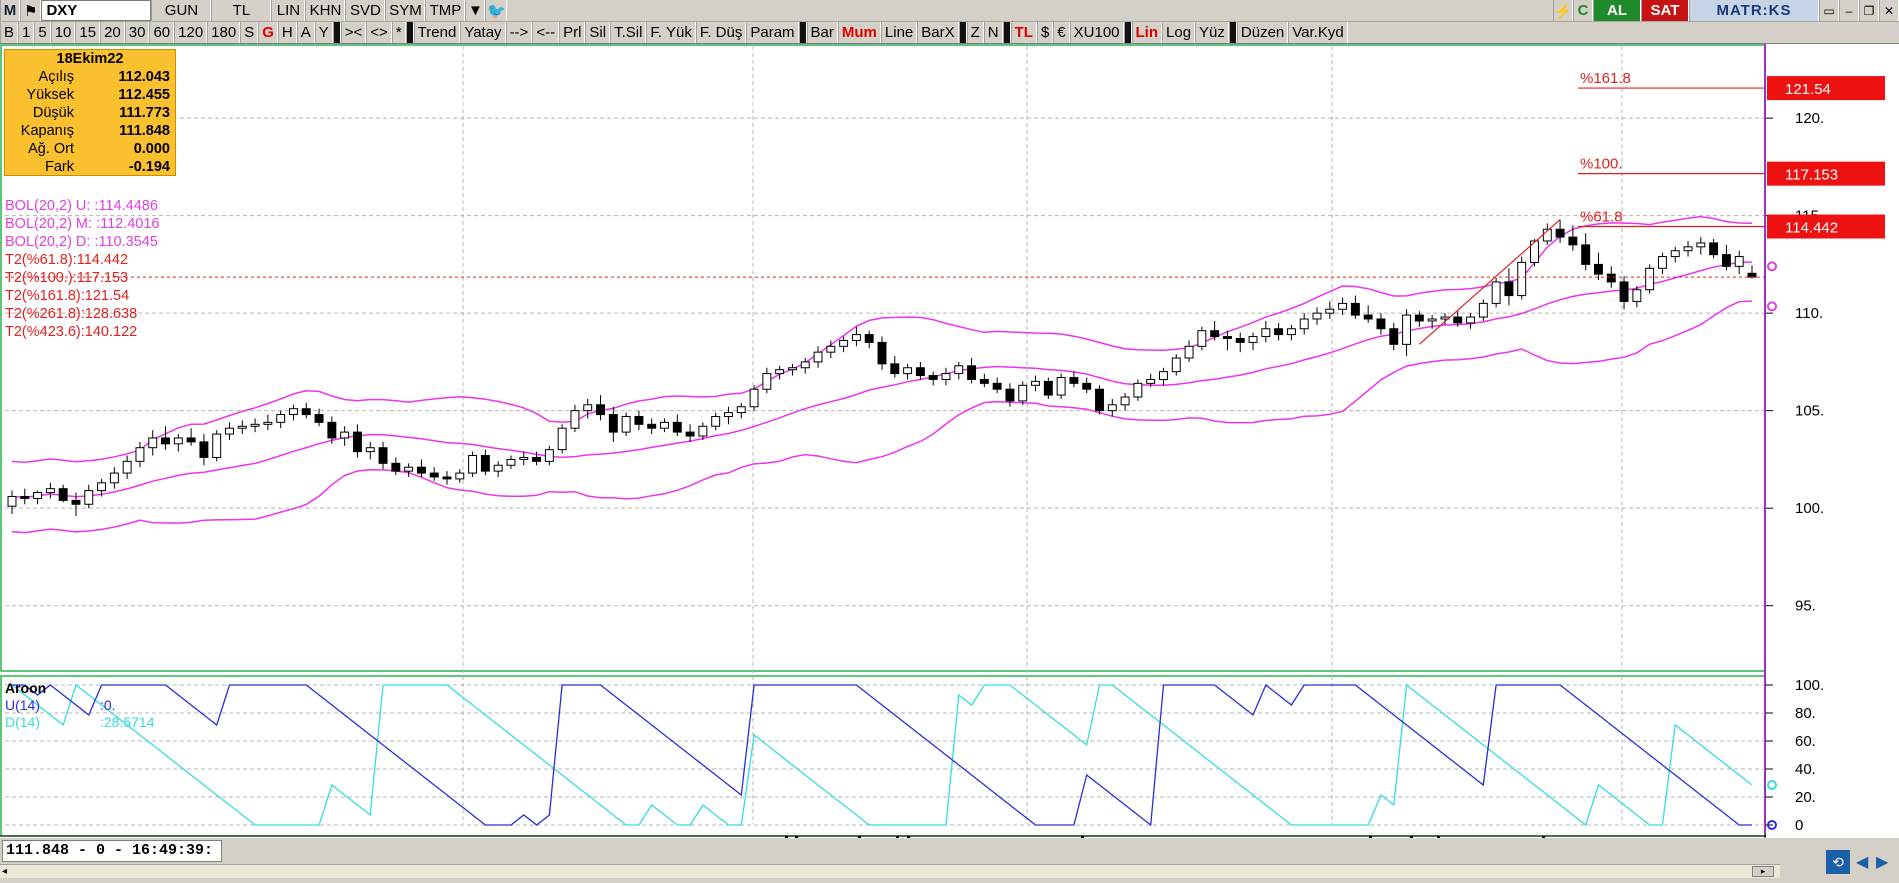  I want to click on nav-prev-icon: ◀, so click(1862, 862).